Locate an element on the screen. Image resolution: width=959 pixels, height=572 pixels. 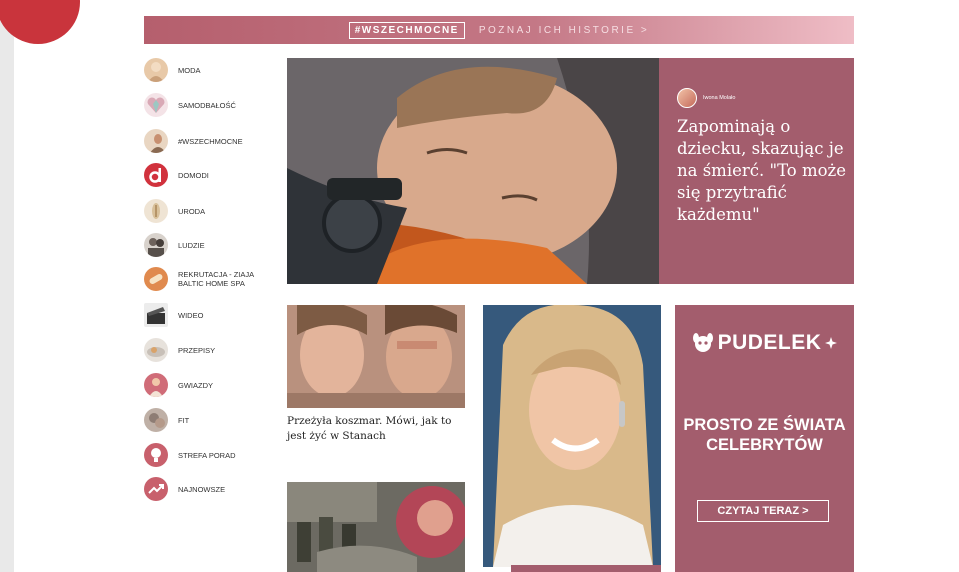
people-icon is located at coordinates (156, 245).